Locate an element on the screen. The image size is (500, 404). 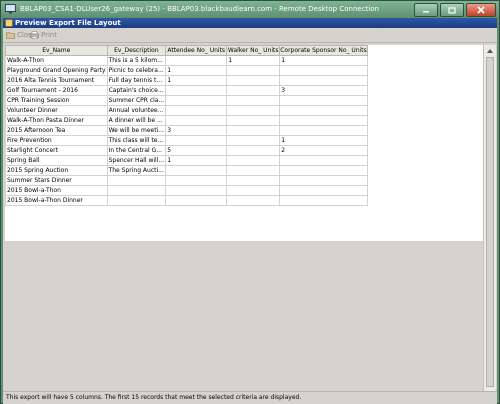
table-row: 2015 Bowl-a-Thon Dinner is located at coordinates (186, 200).